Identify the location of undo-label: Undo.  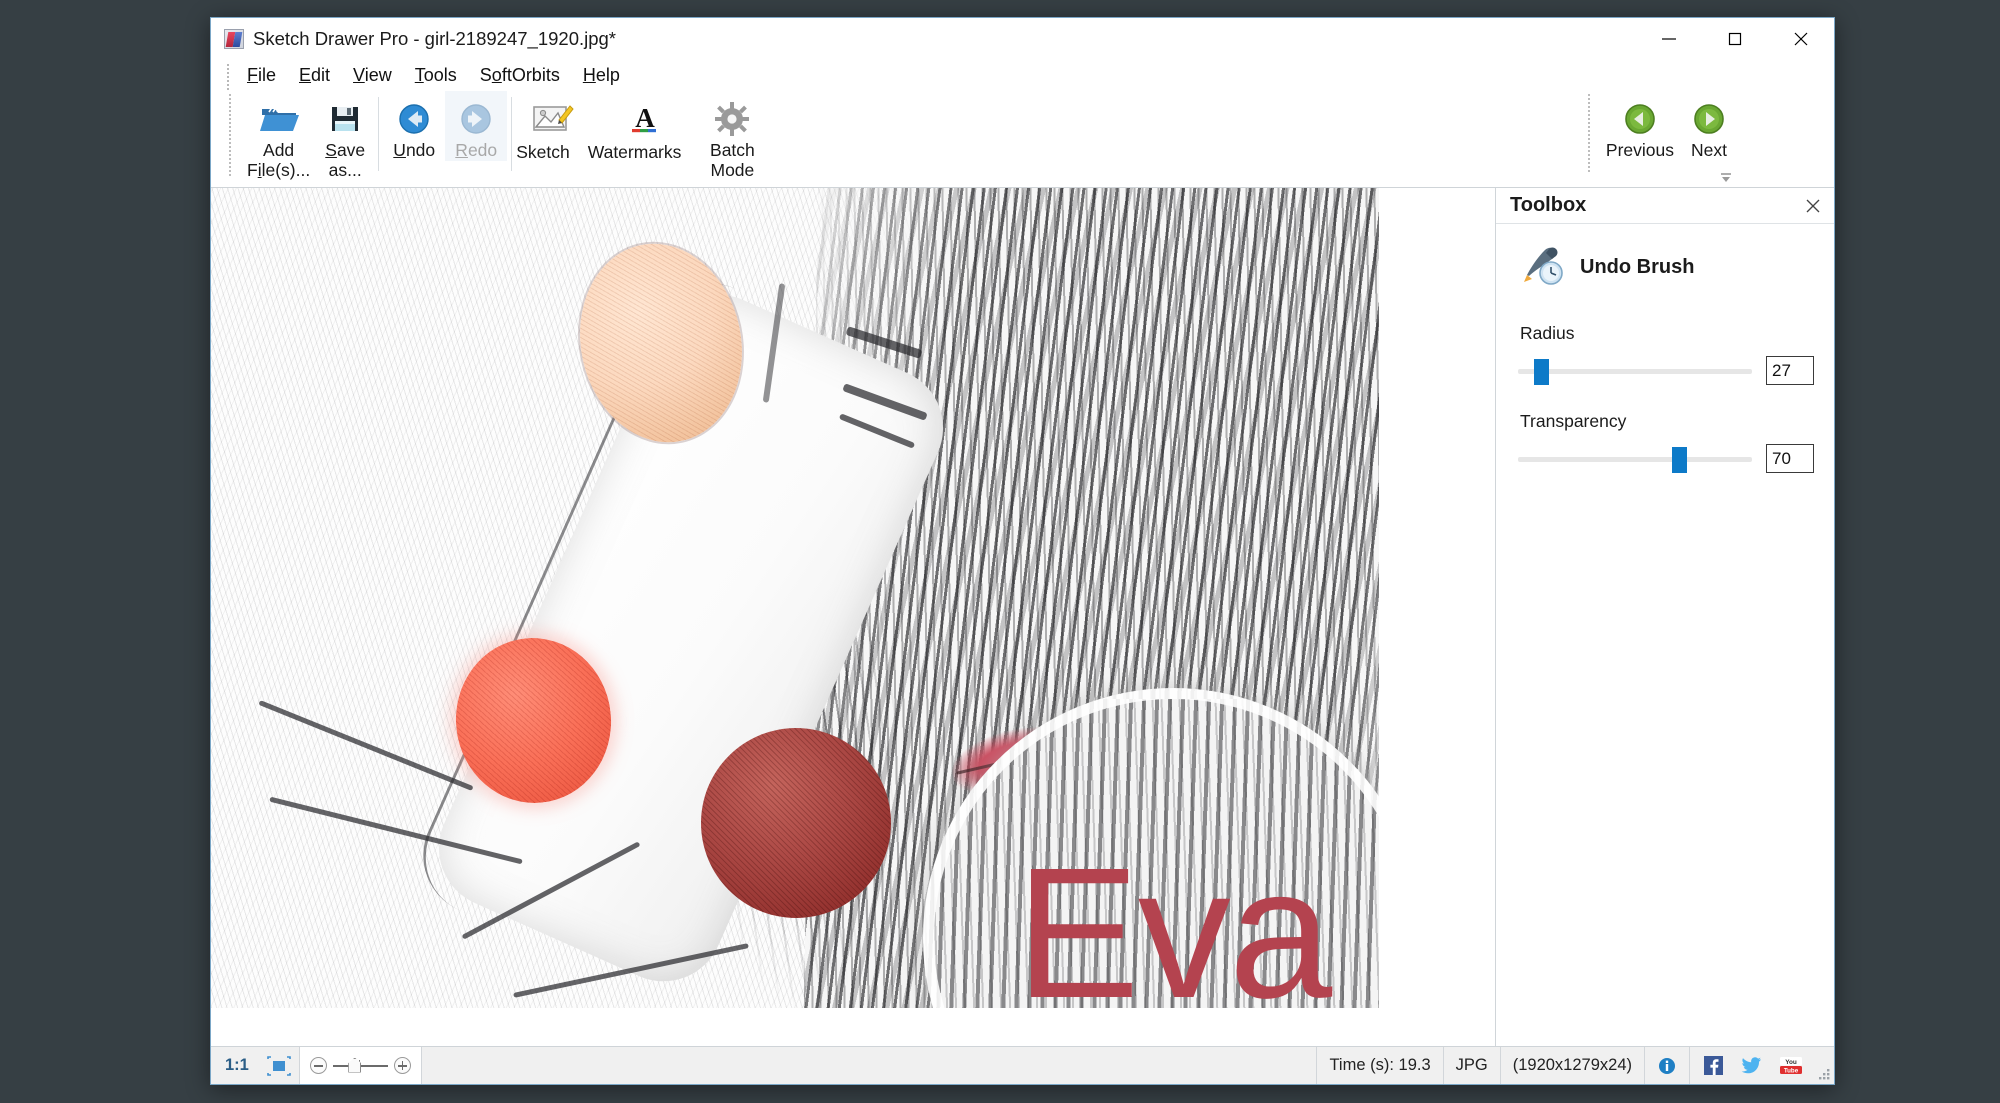
(414, 150).